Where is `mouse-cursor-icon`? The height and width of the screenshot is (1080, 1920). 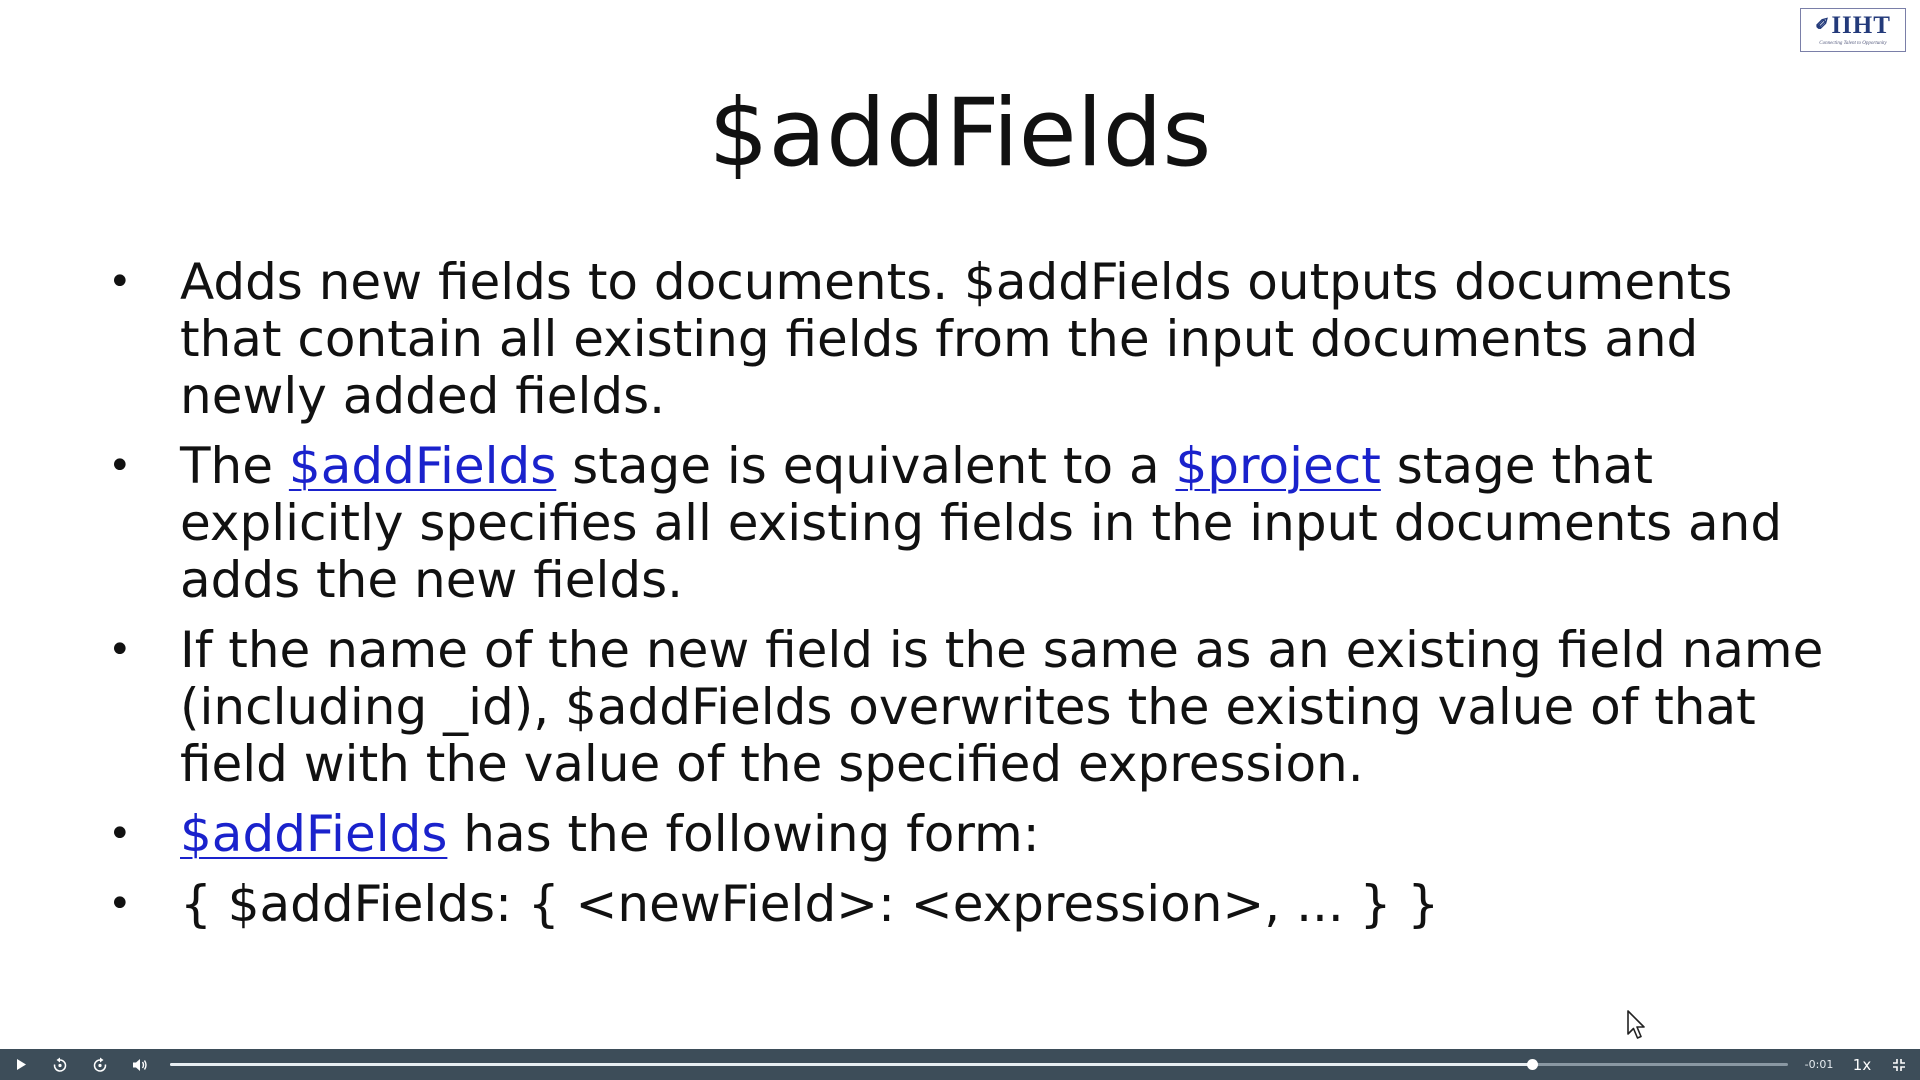
mouse-cursor-icon is located at coordinates (1636, 1024).